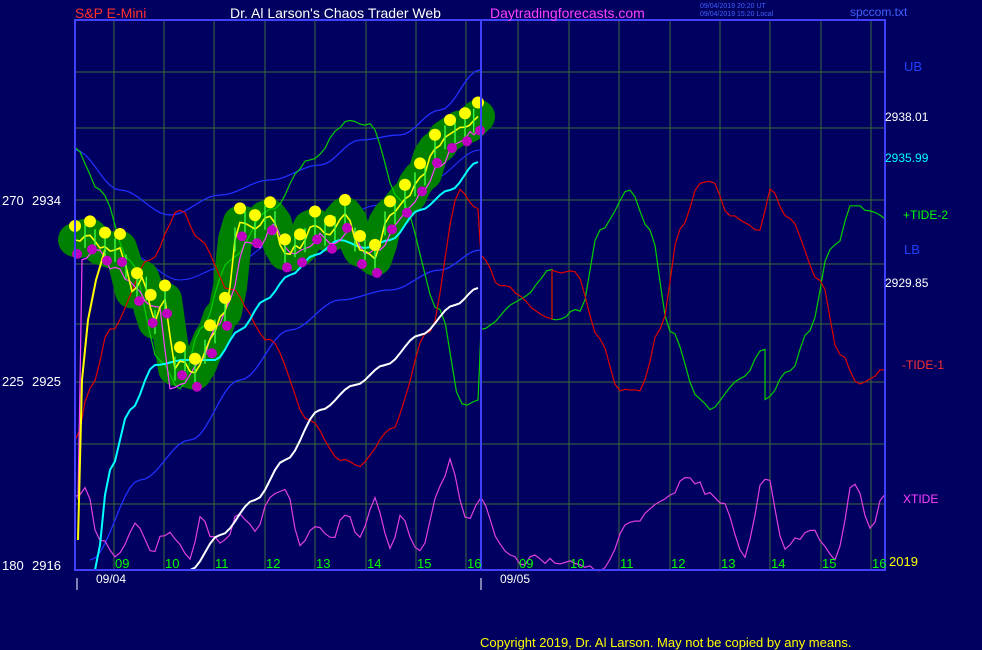 Image resolution: width=982 pixels, height=650 pixels. I want to click on x-axis-ticks, so click(279, 584).